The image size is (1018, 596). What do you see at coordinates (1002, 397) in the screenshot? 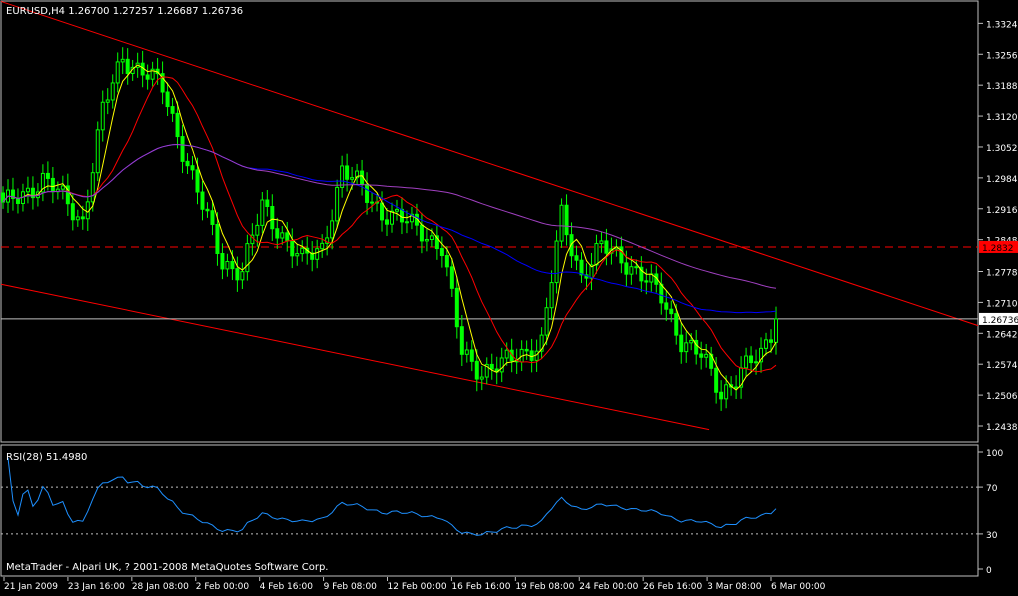
I see `price-tick-label: 1.25060` at bounding box center [1002, 397].